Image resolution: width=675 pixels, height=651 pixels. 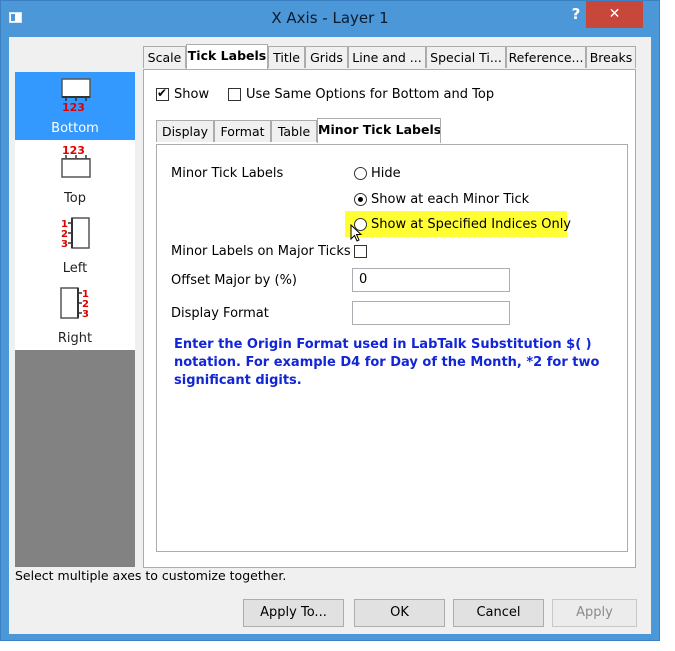 I want to click on radio-show-each-minor, so click(x=360, y=199).